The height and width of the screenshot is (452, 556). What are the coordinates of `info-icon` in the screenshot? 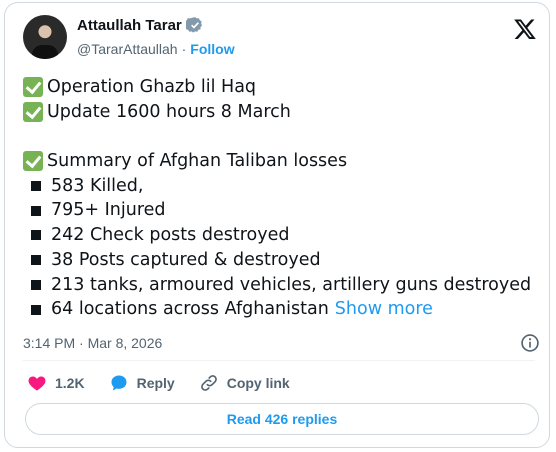 It's located at (530, 343).